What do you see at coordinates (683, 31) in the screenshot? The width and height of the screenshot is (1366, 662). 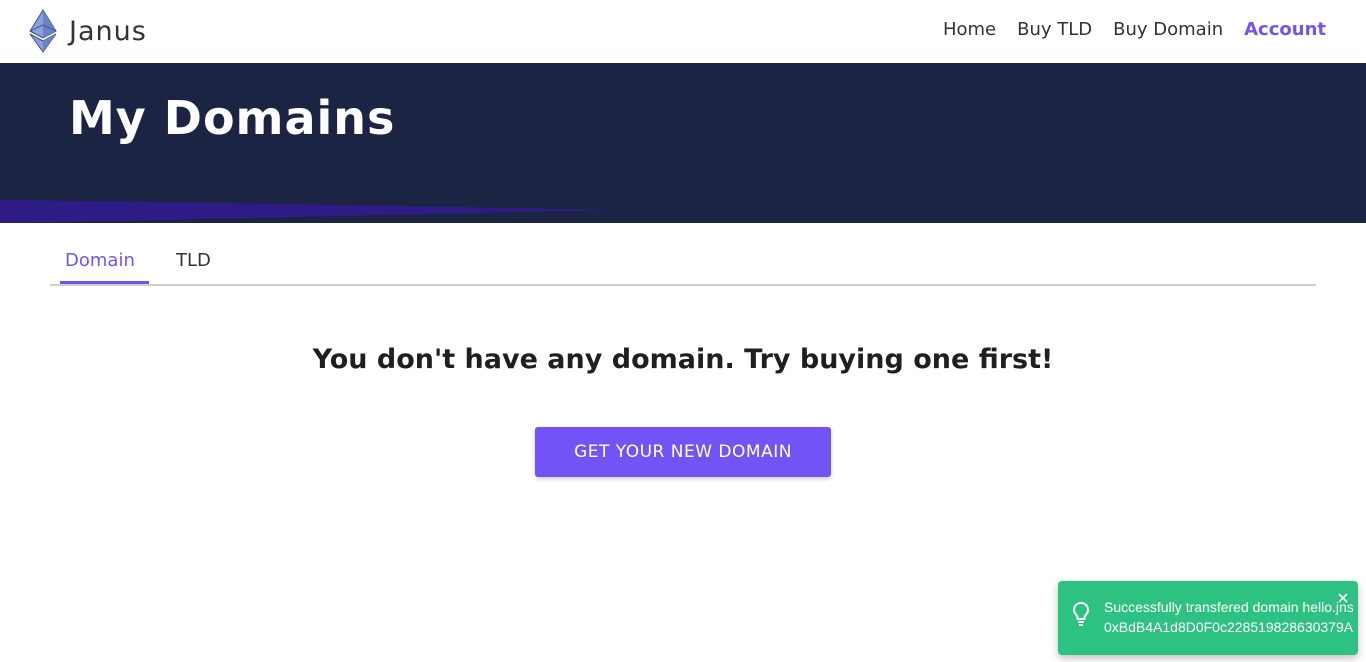 I see `navbar: Janus Home Buy TLD Buy Domain Account` at bounding box center [683, 31].